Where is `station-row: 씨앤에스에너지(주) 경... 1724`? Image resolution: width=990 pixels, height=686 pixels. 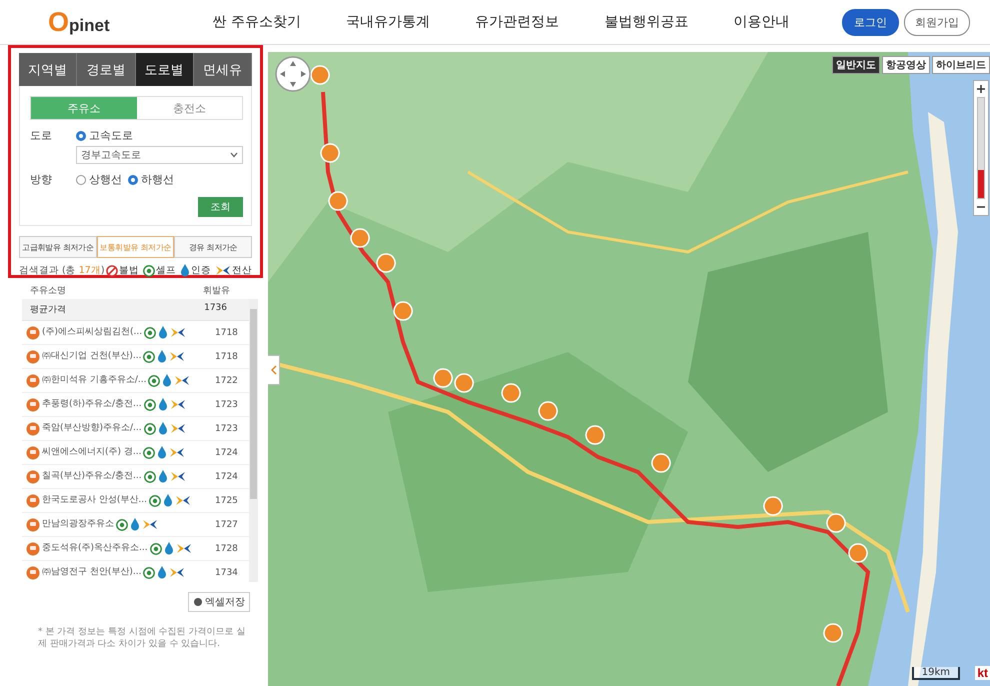 station-row: 씨앤에스에너지(주) 경... 1724 is located at coordinates (135, 453).